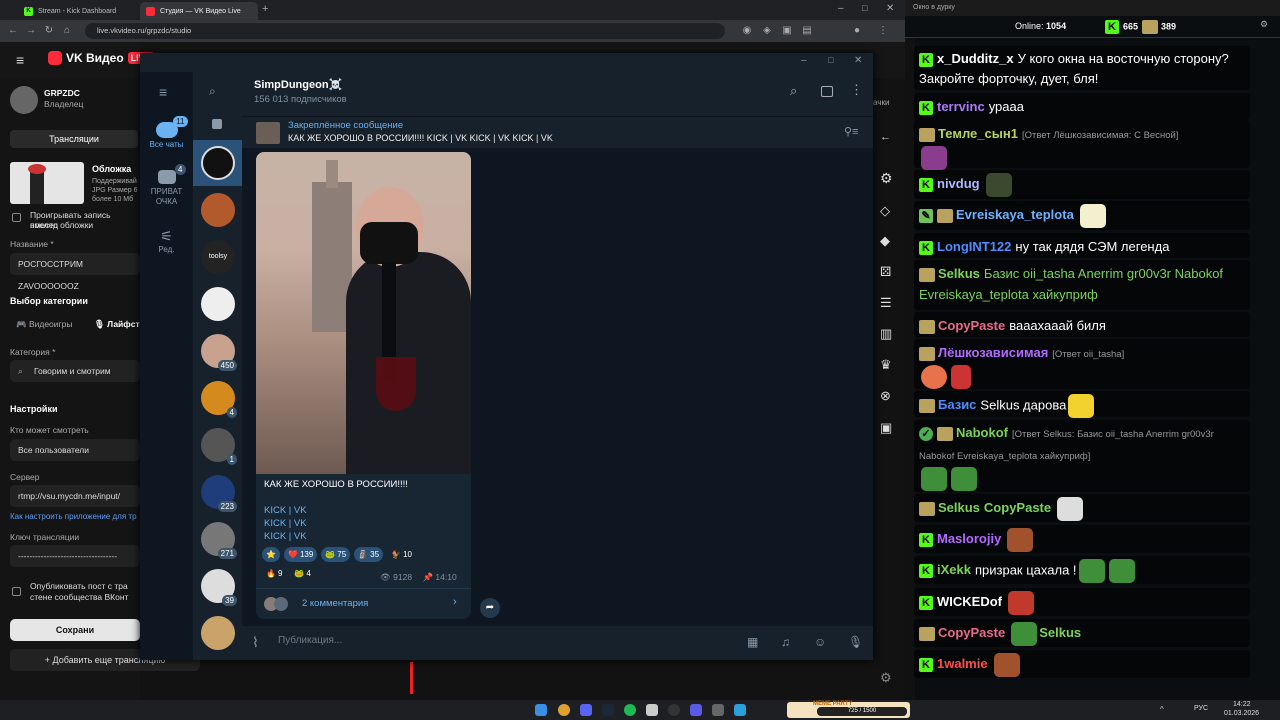 The height and width of the screenshot is (720, 1280). I want to click on chat-mention: CopyPaste, so click(1017, 507).